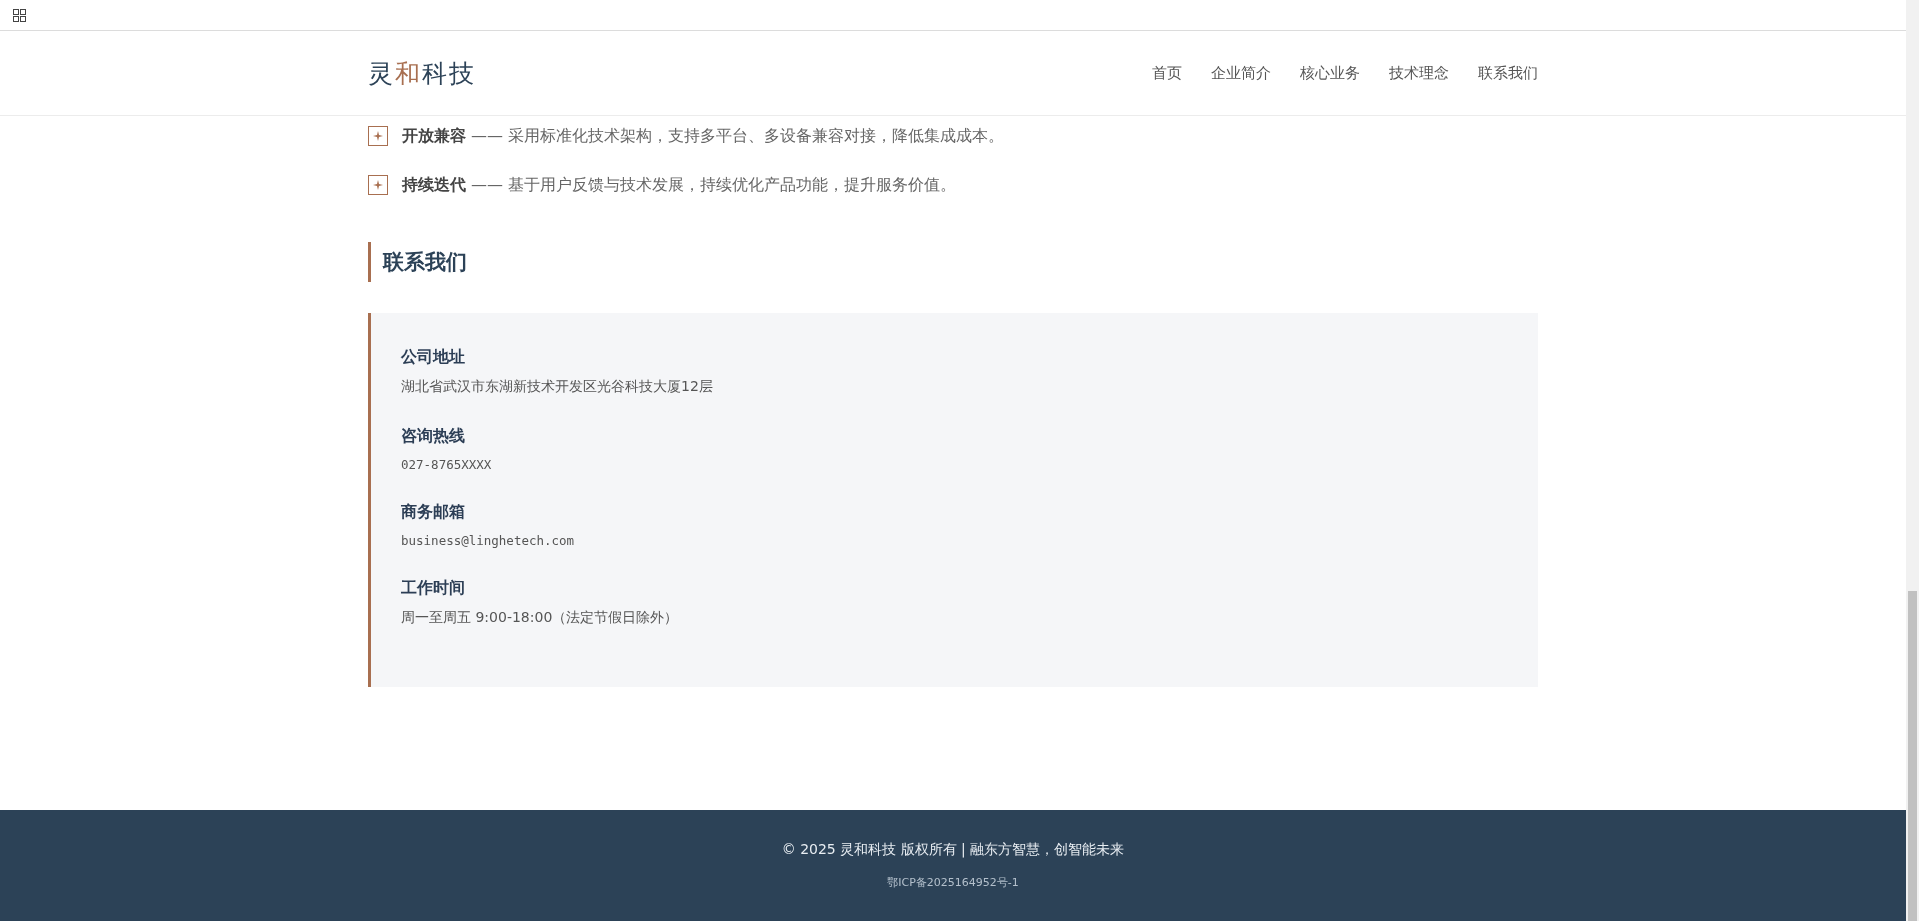 The image size is (1919, 921). I want to click on contact-value: 027-8765XXXX, so click(447, 464).